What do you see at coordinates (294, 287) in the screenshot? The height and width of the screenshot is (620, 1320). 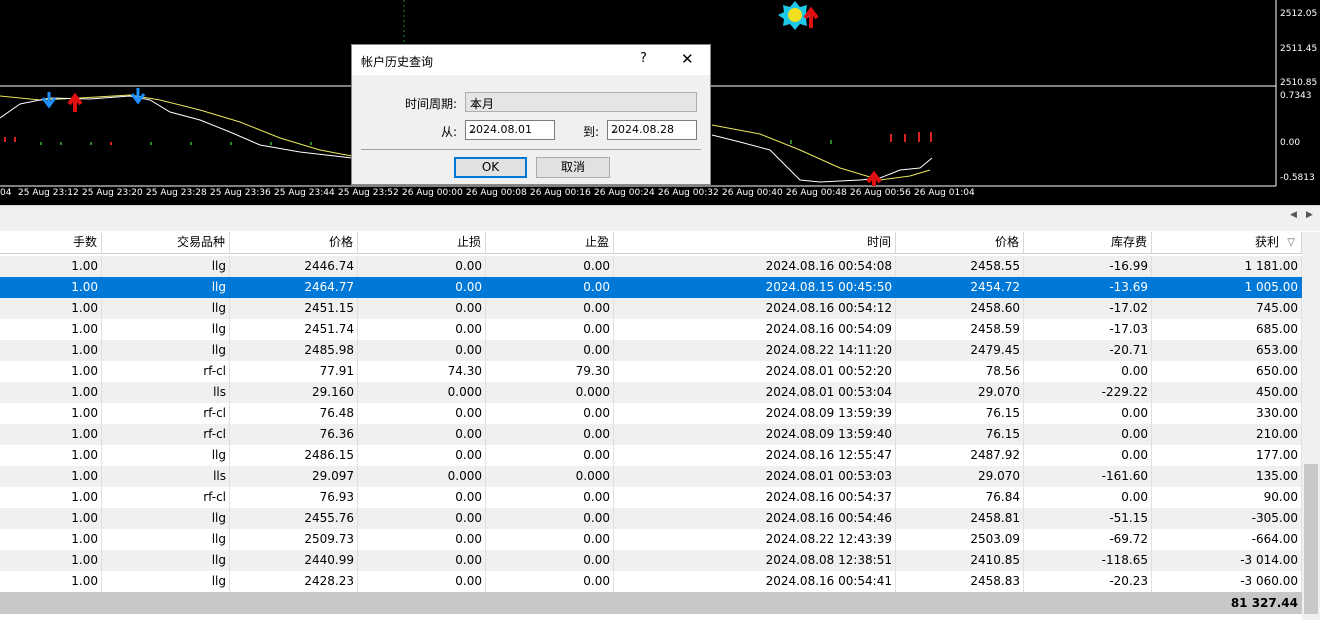 I see `cell-open-price: 2464.77` at bounding box center [294, 287].